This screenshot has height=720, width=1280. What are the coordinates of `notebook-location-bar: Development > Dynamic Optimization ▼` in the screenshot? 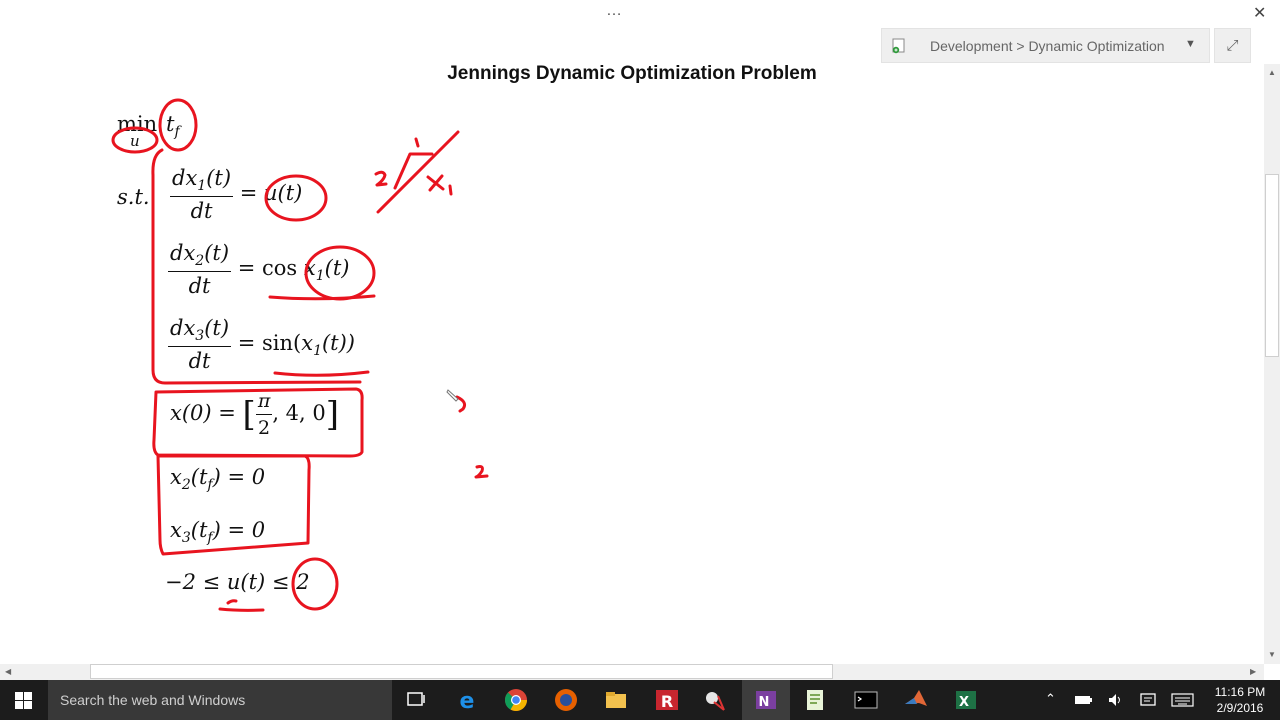 It's located at (1045, 45).